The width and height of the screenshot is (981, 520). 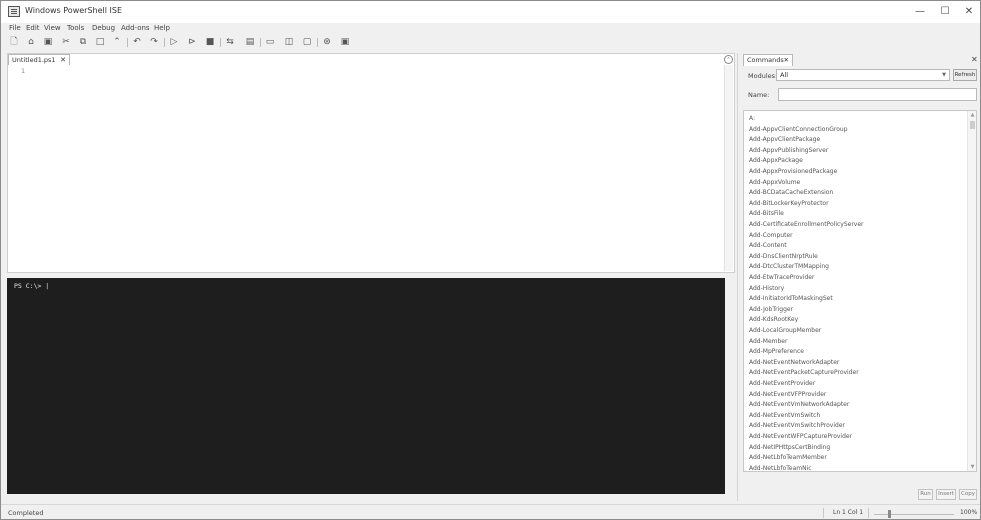 I want to click on powershell-ise-app-icon, so click(x=14, y=11).